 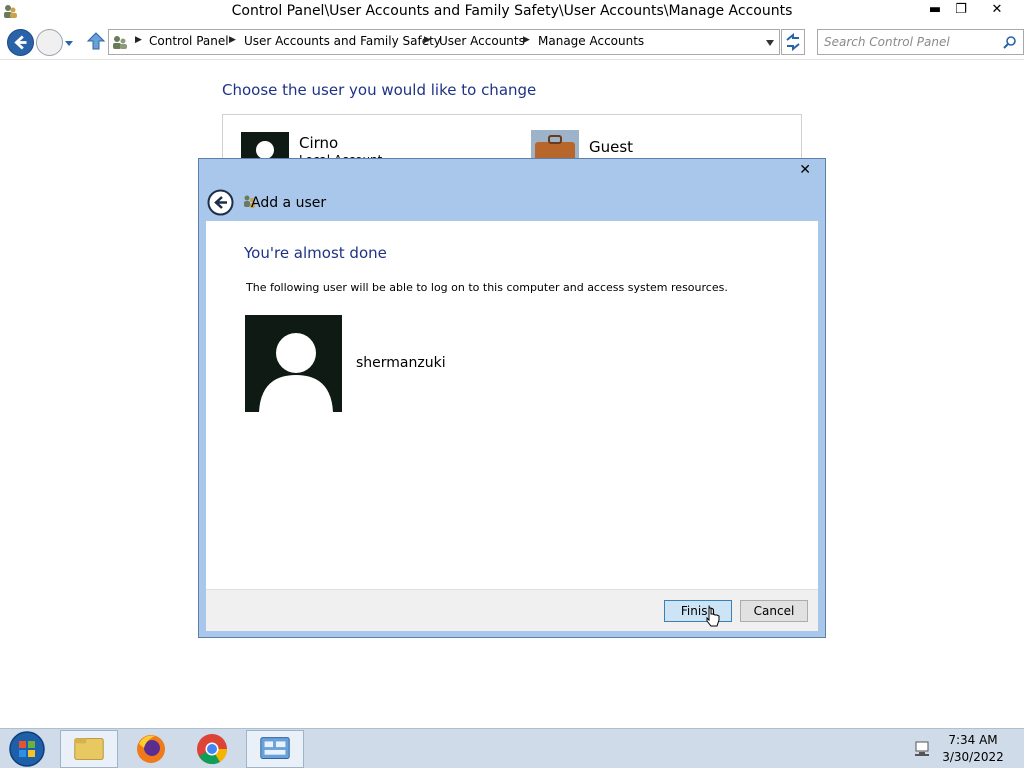 What do you see at coordinates (698, 611) in the screenshot?
I see `finish-button: Finish` at bounding box center [698, 611].